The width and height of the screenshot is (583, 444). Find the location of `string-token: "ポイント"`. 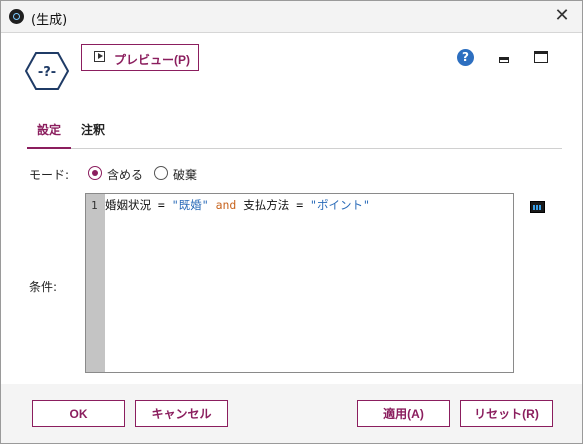

string-token: "ポイント" is located at coordinates (340, 205).